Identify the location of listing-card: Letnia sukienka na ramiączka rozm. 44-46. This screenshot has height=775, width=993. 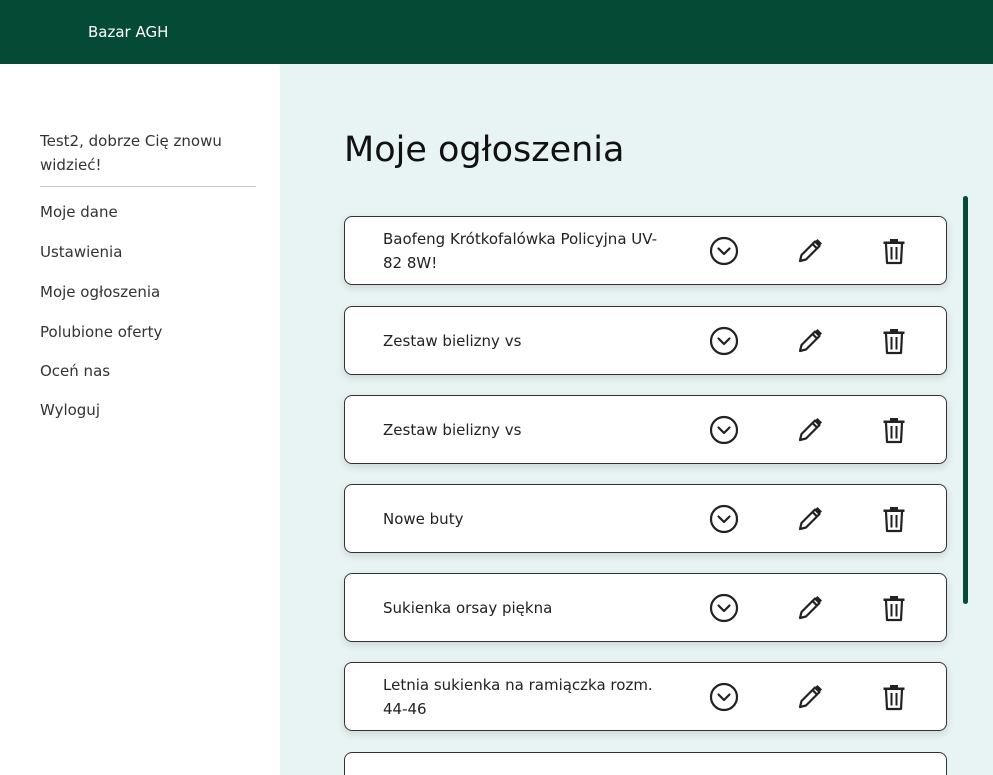
(645, 696).